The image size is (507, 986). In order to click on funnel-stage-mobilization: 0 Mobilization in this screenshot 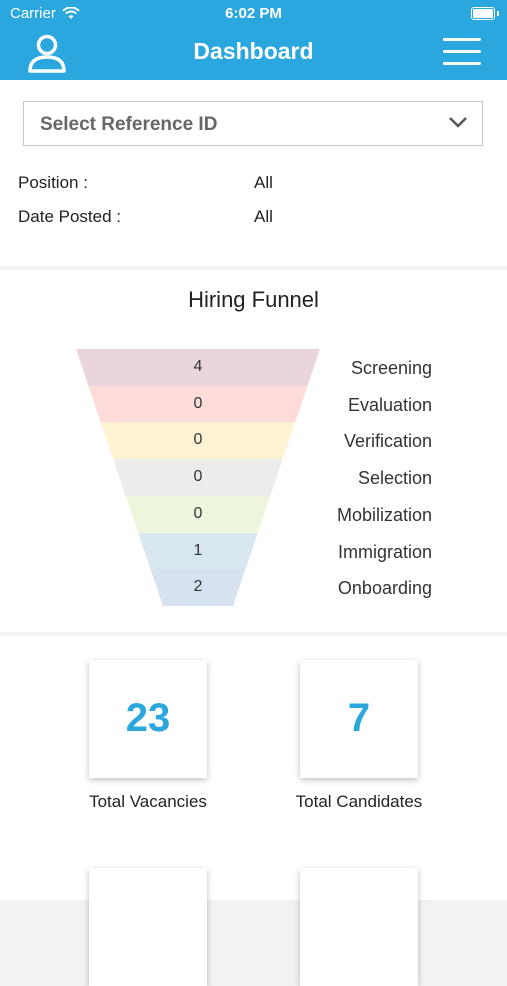, I will do `click(253, 514)`.